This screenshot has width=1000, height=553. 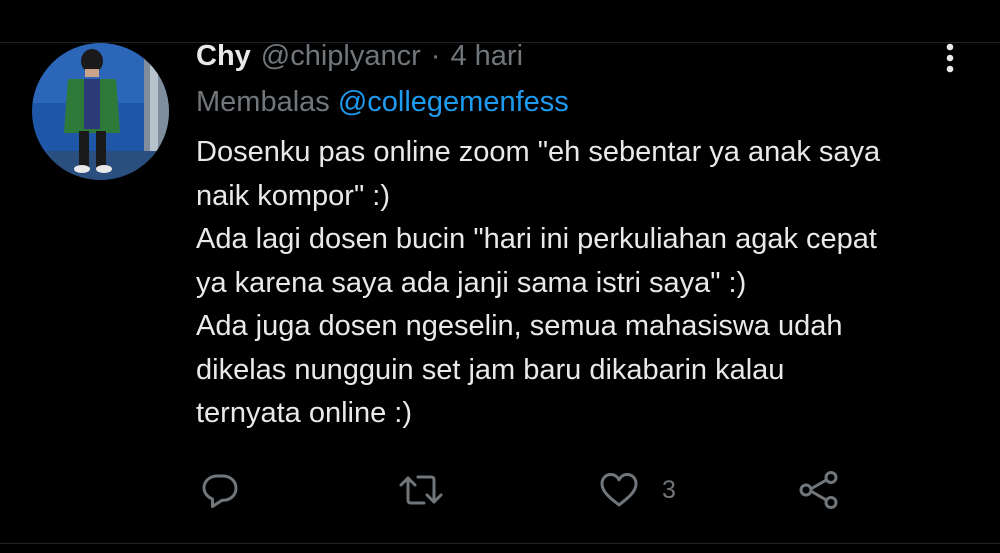 I want to click on avatar, so click(x=100, y=111).